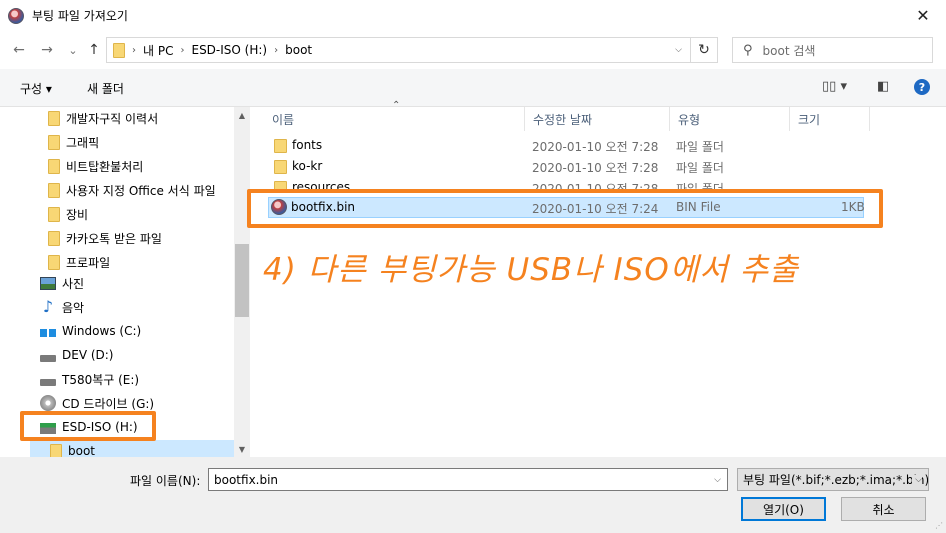  What do you see at coordinates (531, 270) in the screenshot?
I see `annotation-text: 4) 다른 부팅가능 USB나 ISO에서 추출` at bounding box center [531, 270].